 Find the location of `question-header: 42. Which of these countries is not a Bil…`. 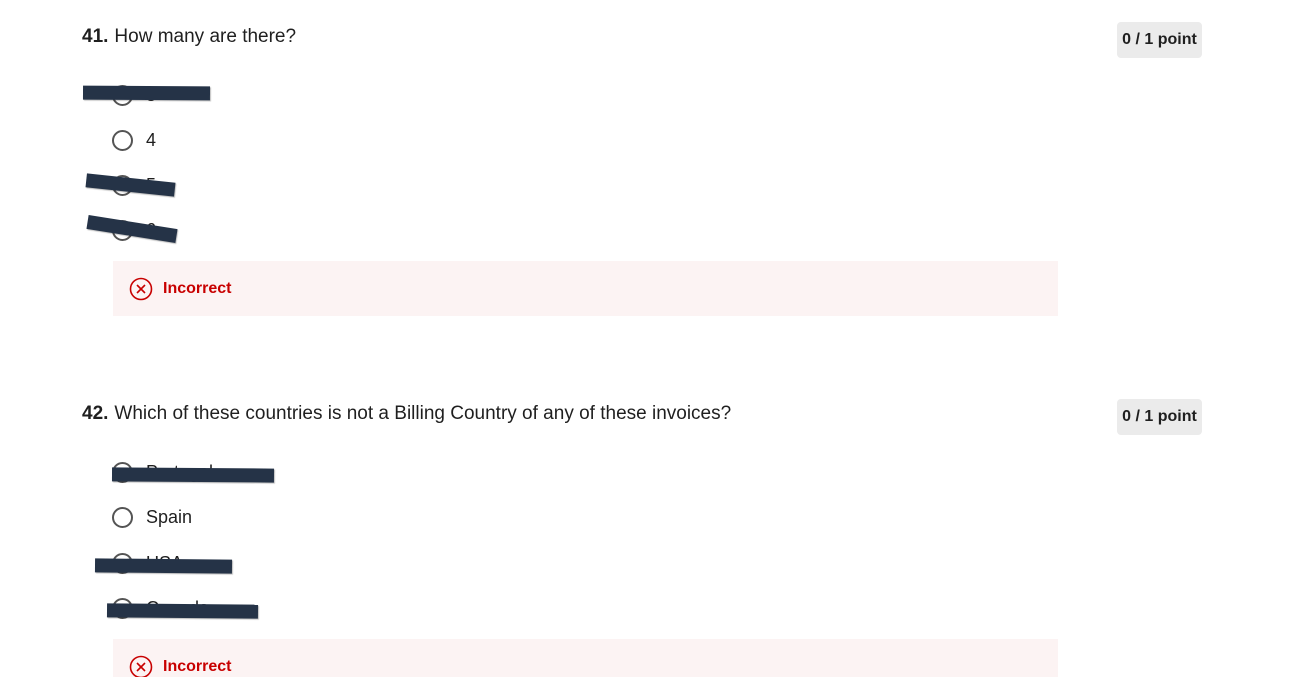

question-header: 42. Which of these countries is not a Bil… is located at coordinates (406, 414).